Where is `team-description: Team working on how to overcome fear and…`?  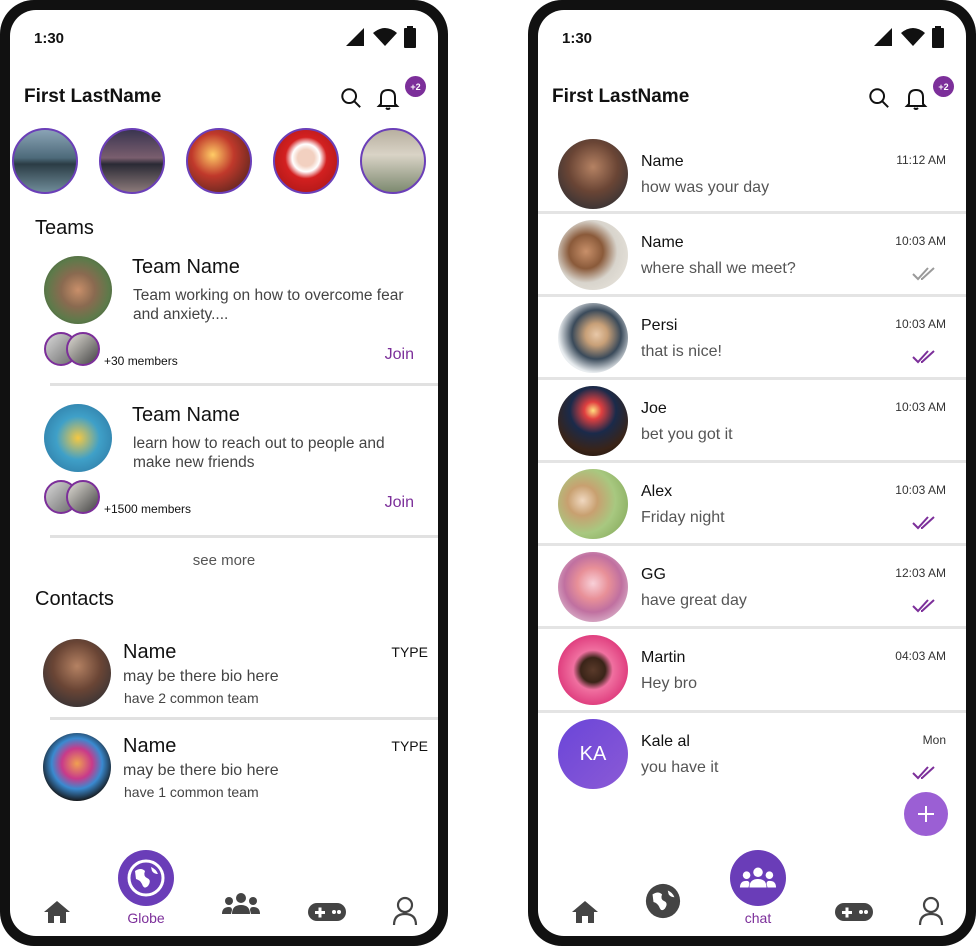
team-description: Team working on how to overcome fear and… is located at coordinates (268, 305).